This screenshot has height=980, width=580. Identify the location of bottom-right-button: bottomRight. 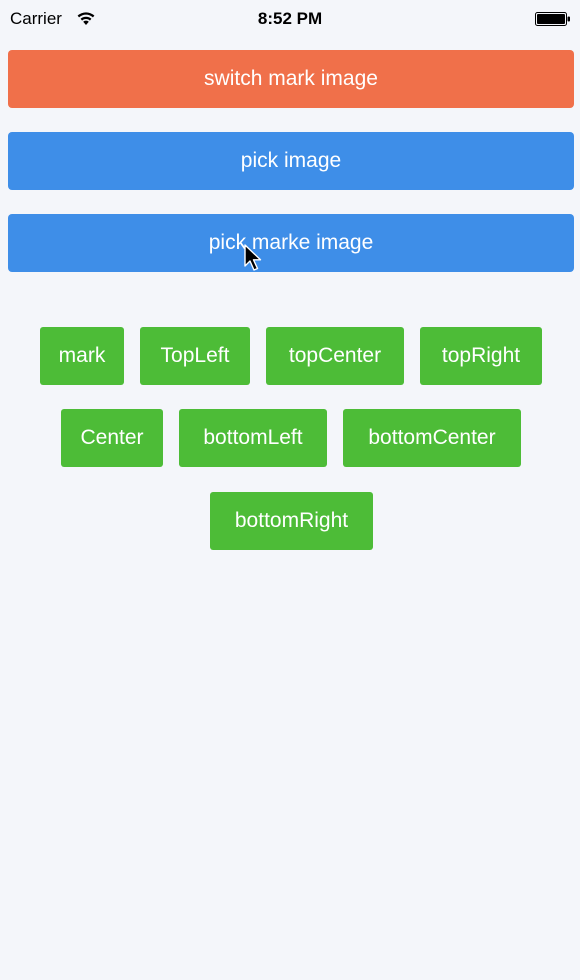
(291, 521).